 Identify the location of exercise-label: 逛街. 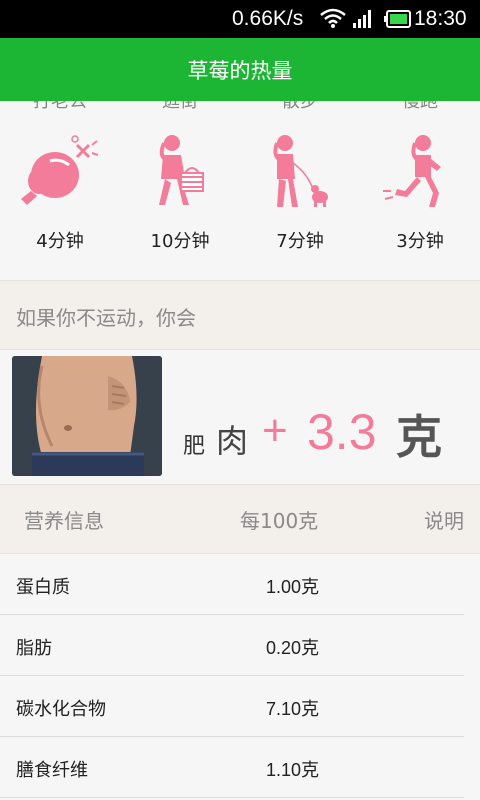
(180, 106).